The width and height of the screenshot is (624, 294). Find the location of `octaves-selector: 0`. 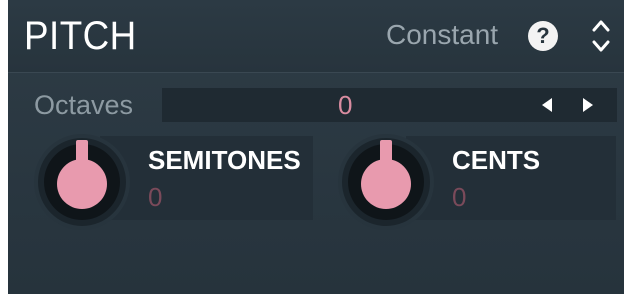

octaves-selector: 0 is located at coordinates (389, 105).